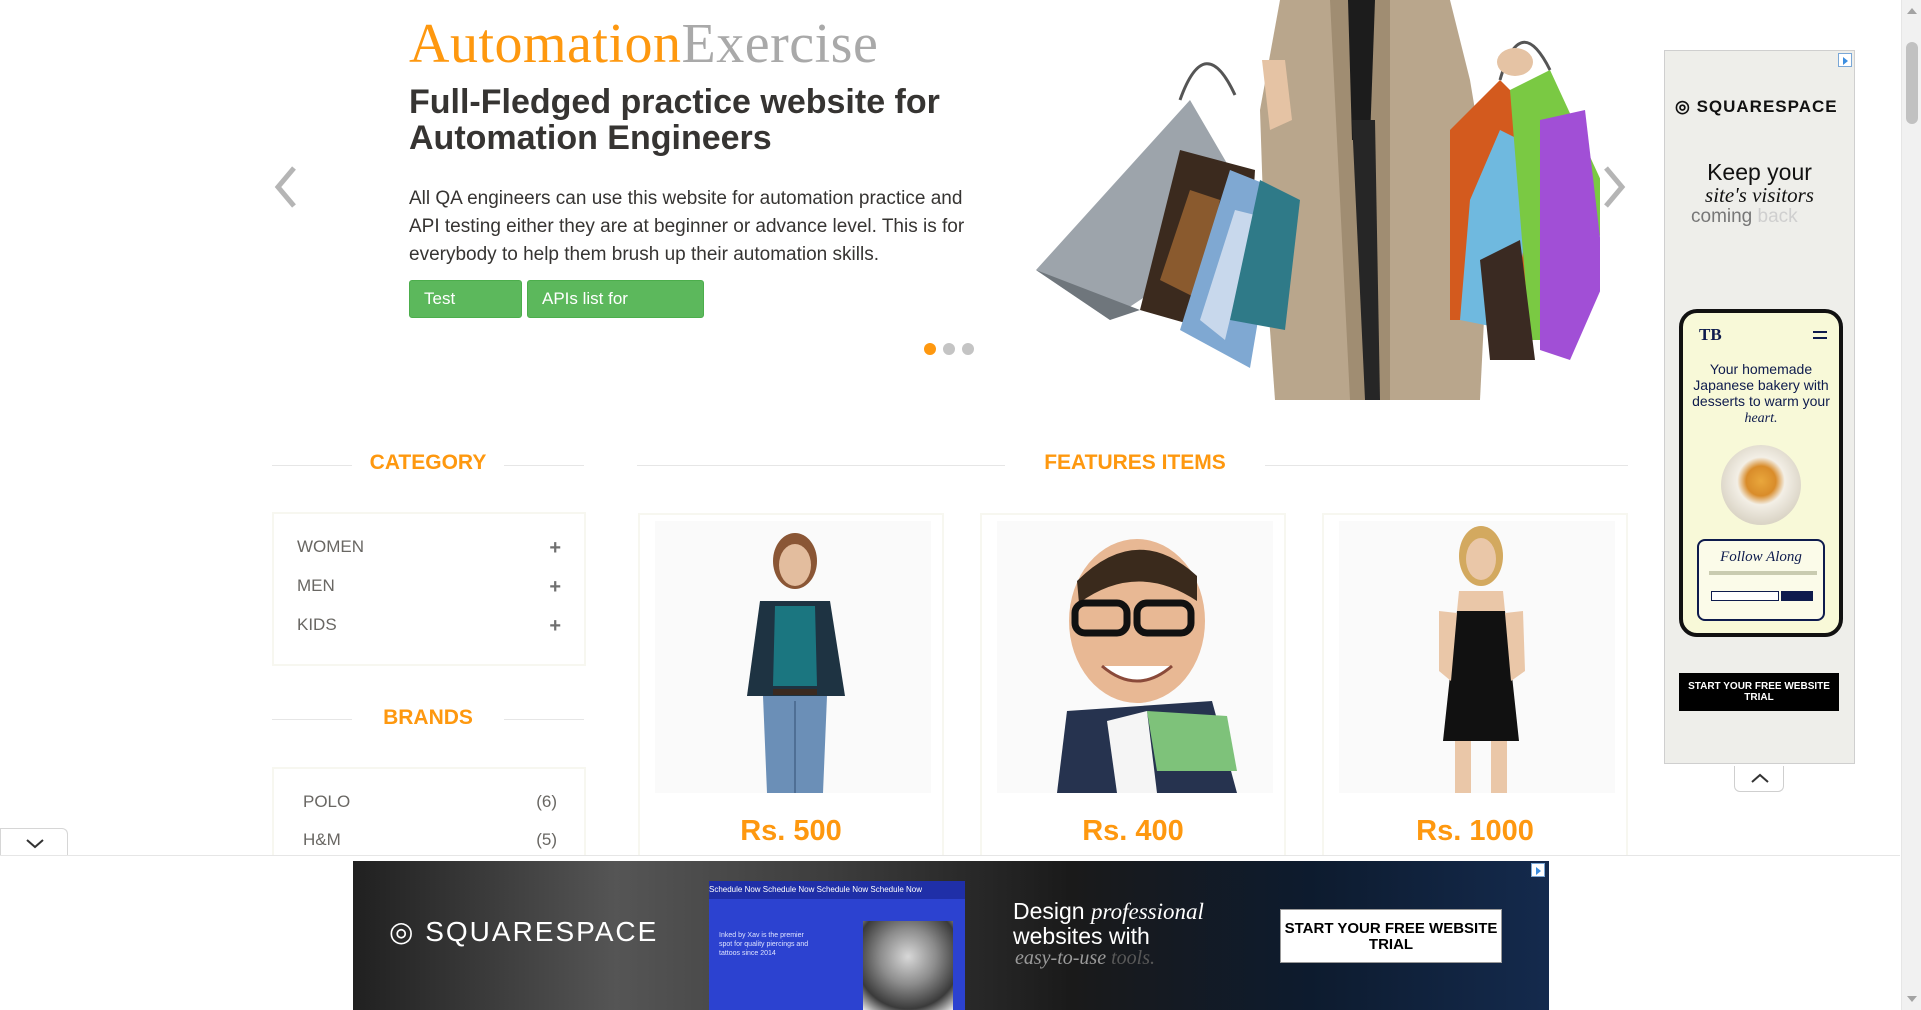 This screenshot has height=1010, width=1921. I want to click on slider-brand: AutomationExercise, so click(643, 44).